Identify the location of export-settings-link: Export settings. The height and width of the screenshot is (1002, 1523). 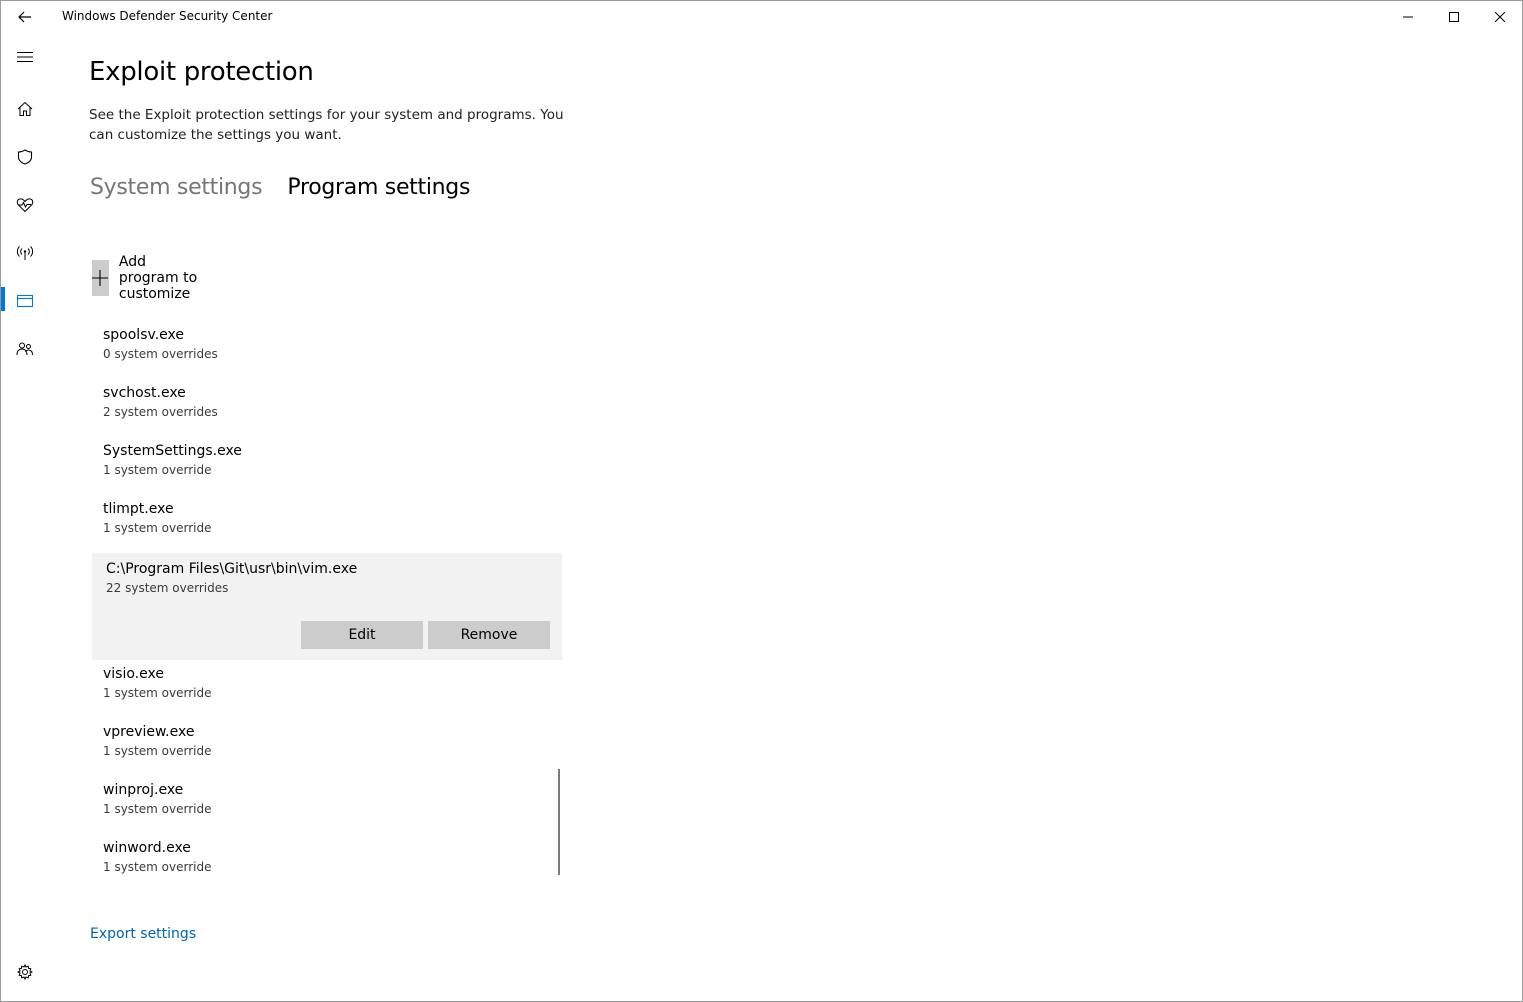
(143, 934).